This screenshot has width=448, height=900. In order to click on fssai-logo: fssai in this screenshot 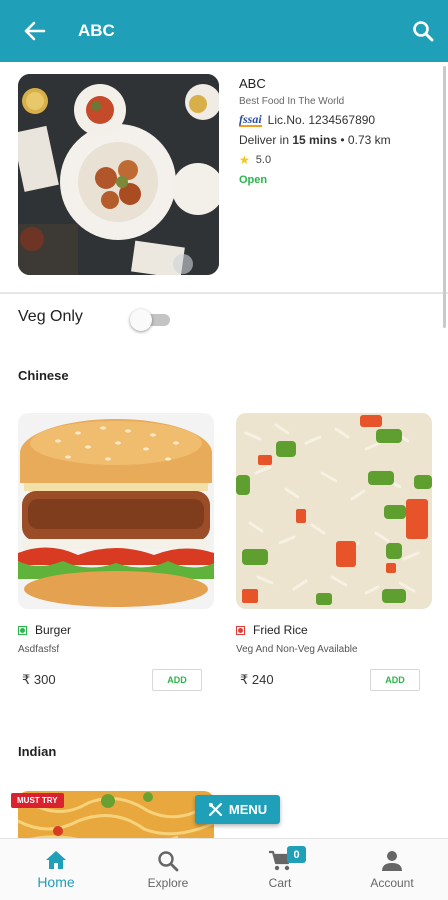, I will do `click(250, 119)`.